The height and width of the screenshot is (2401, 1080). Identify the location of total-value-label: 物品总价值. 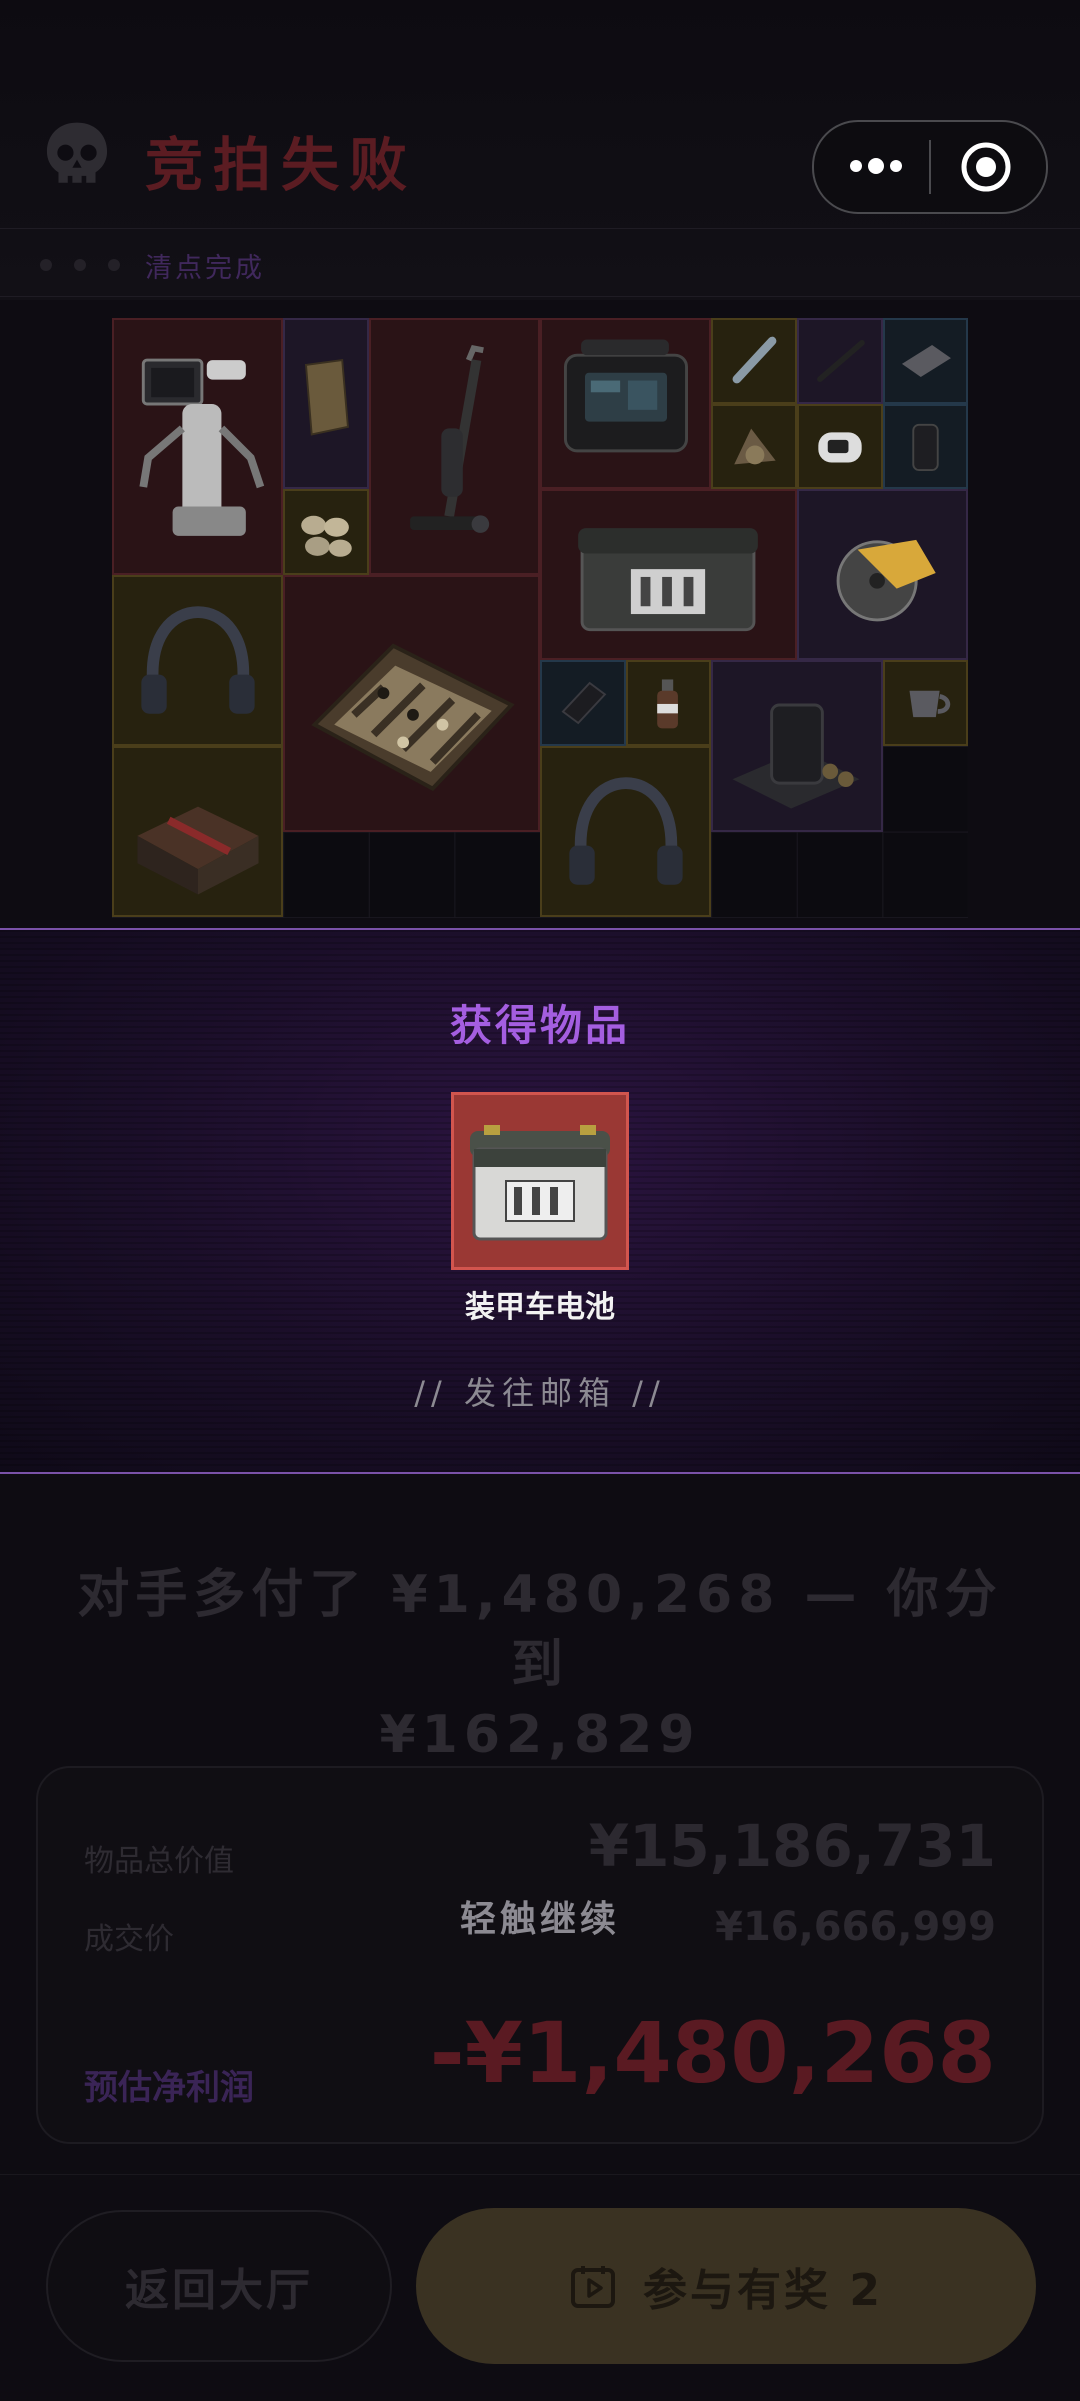
(159, 1861).